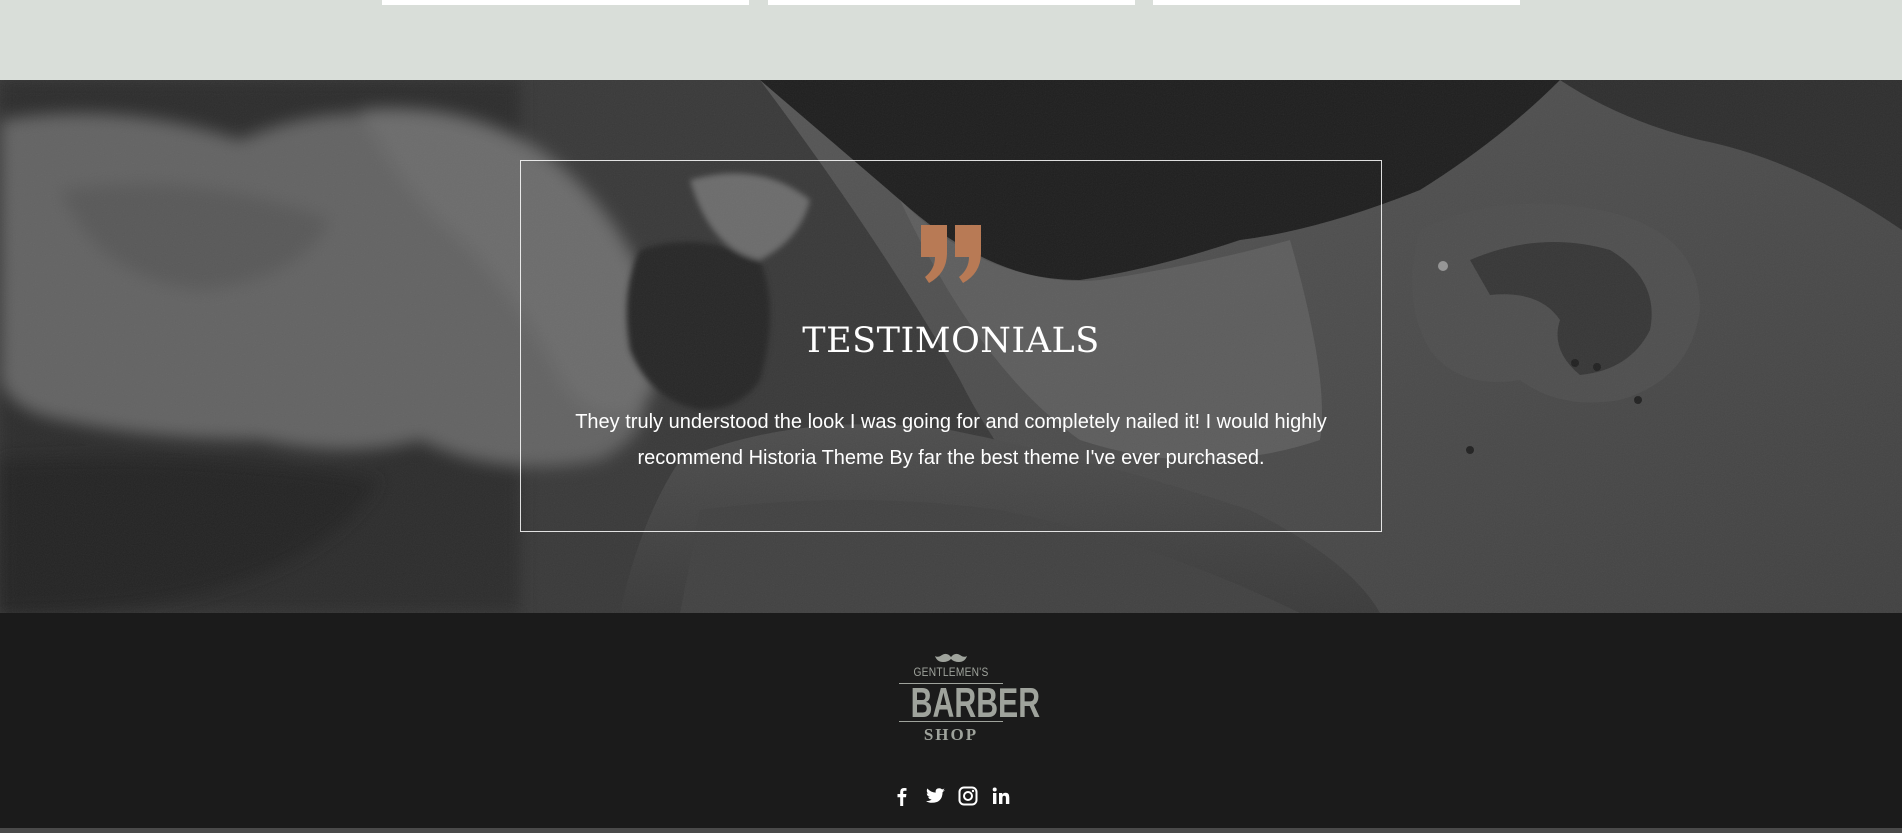  I want to click on facebook-icon, so click(902, 797).